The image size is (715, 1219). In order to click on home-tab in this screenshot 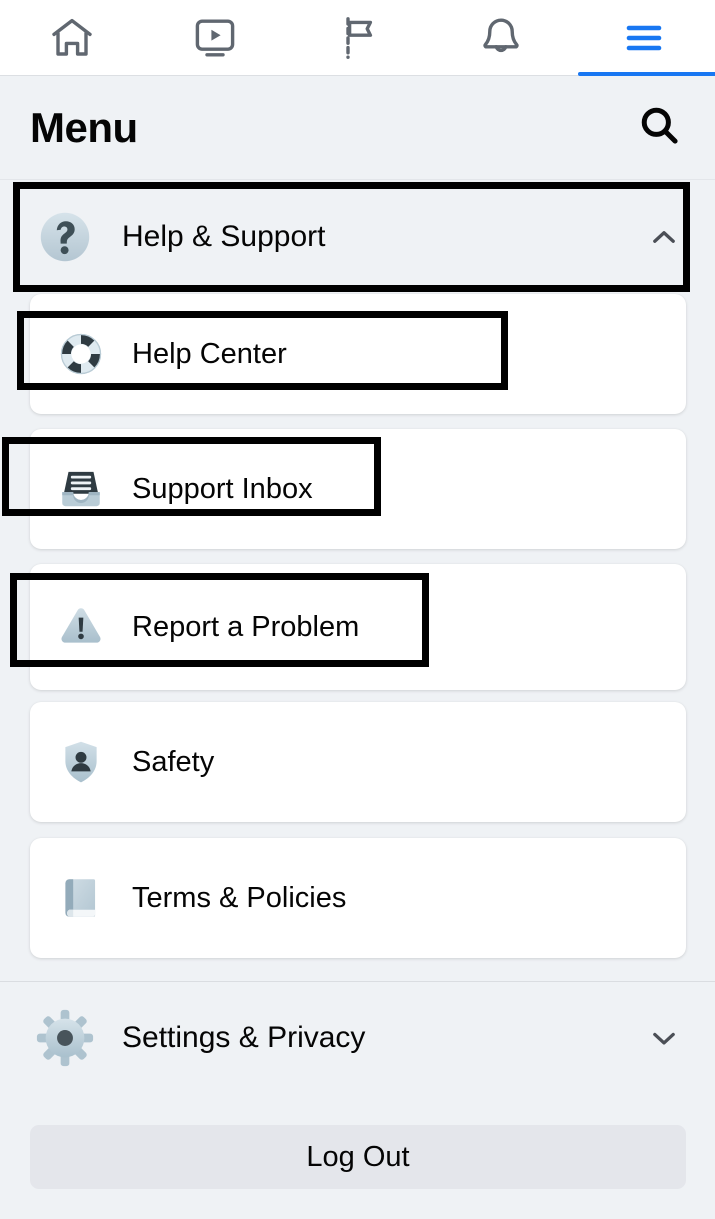, I will do `click(71, 38)`.